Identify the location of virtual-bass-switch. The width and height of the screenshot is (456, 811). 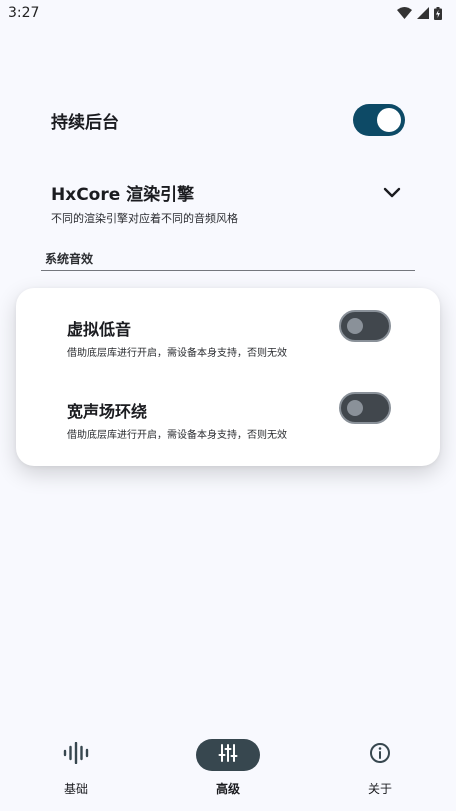
(365, 326).